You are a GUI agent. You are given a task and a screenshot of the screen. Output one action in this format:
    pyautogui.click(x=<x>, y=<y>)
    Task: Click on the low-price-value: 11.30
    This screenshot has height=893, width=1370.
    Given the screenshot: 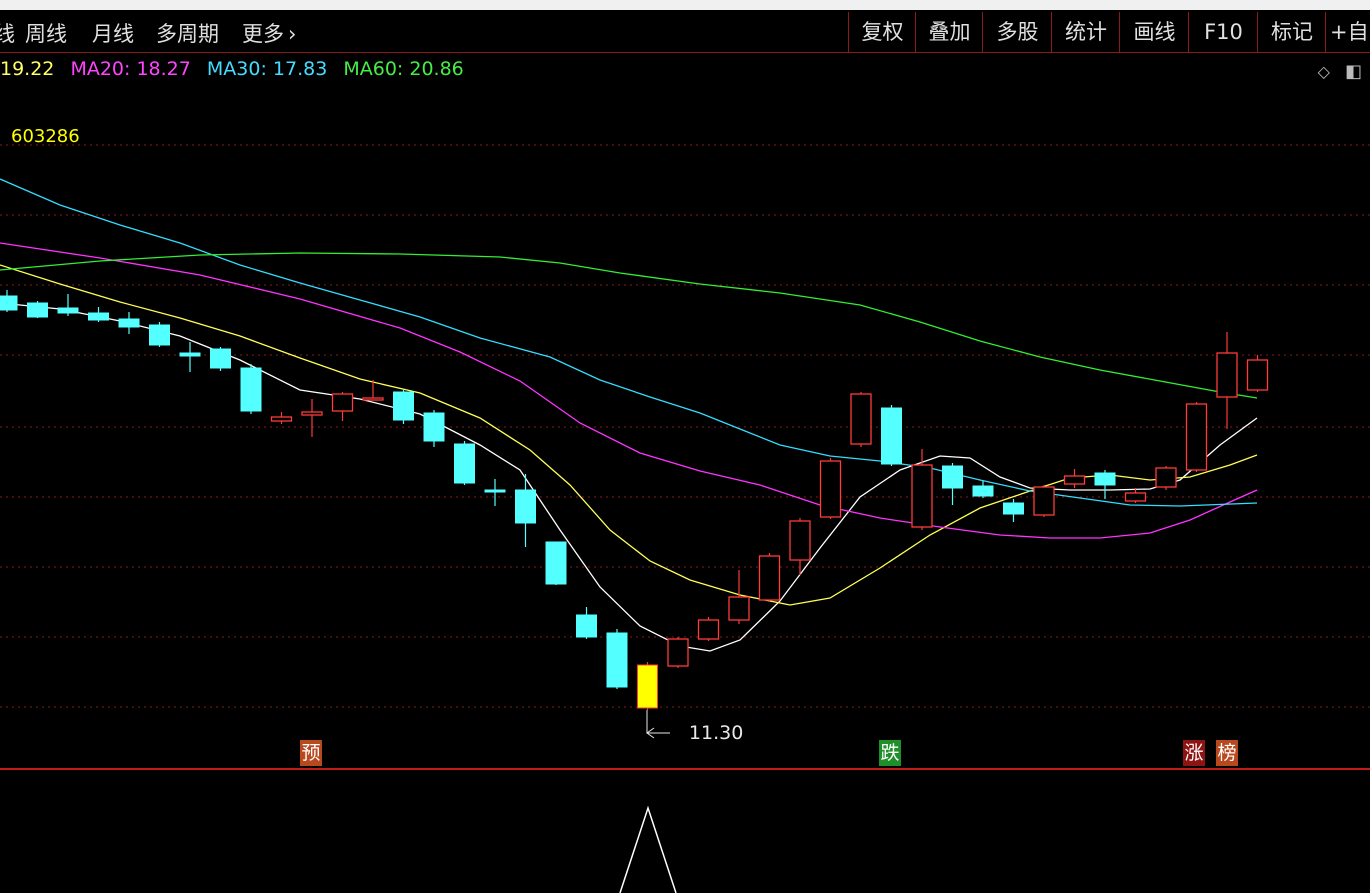 What is the action you would take?
    pyautogui.click(x=716, y=733)
    